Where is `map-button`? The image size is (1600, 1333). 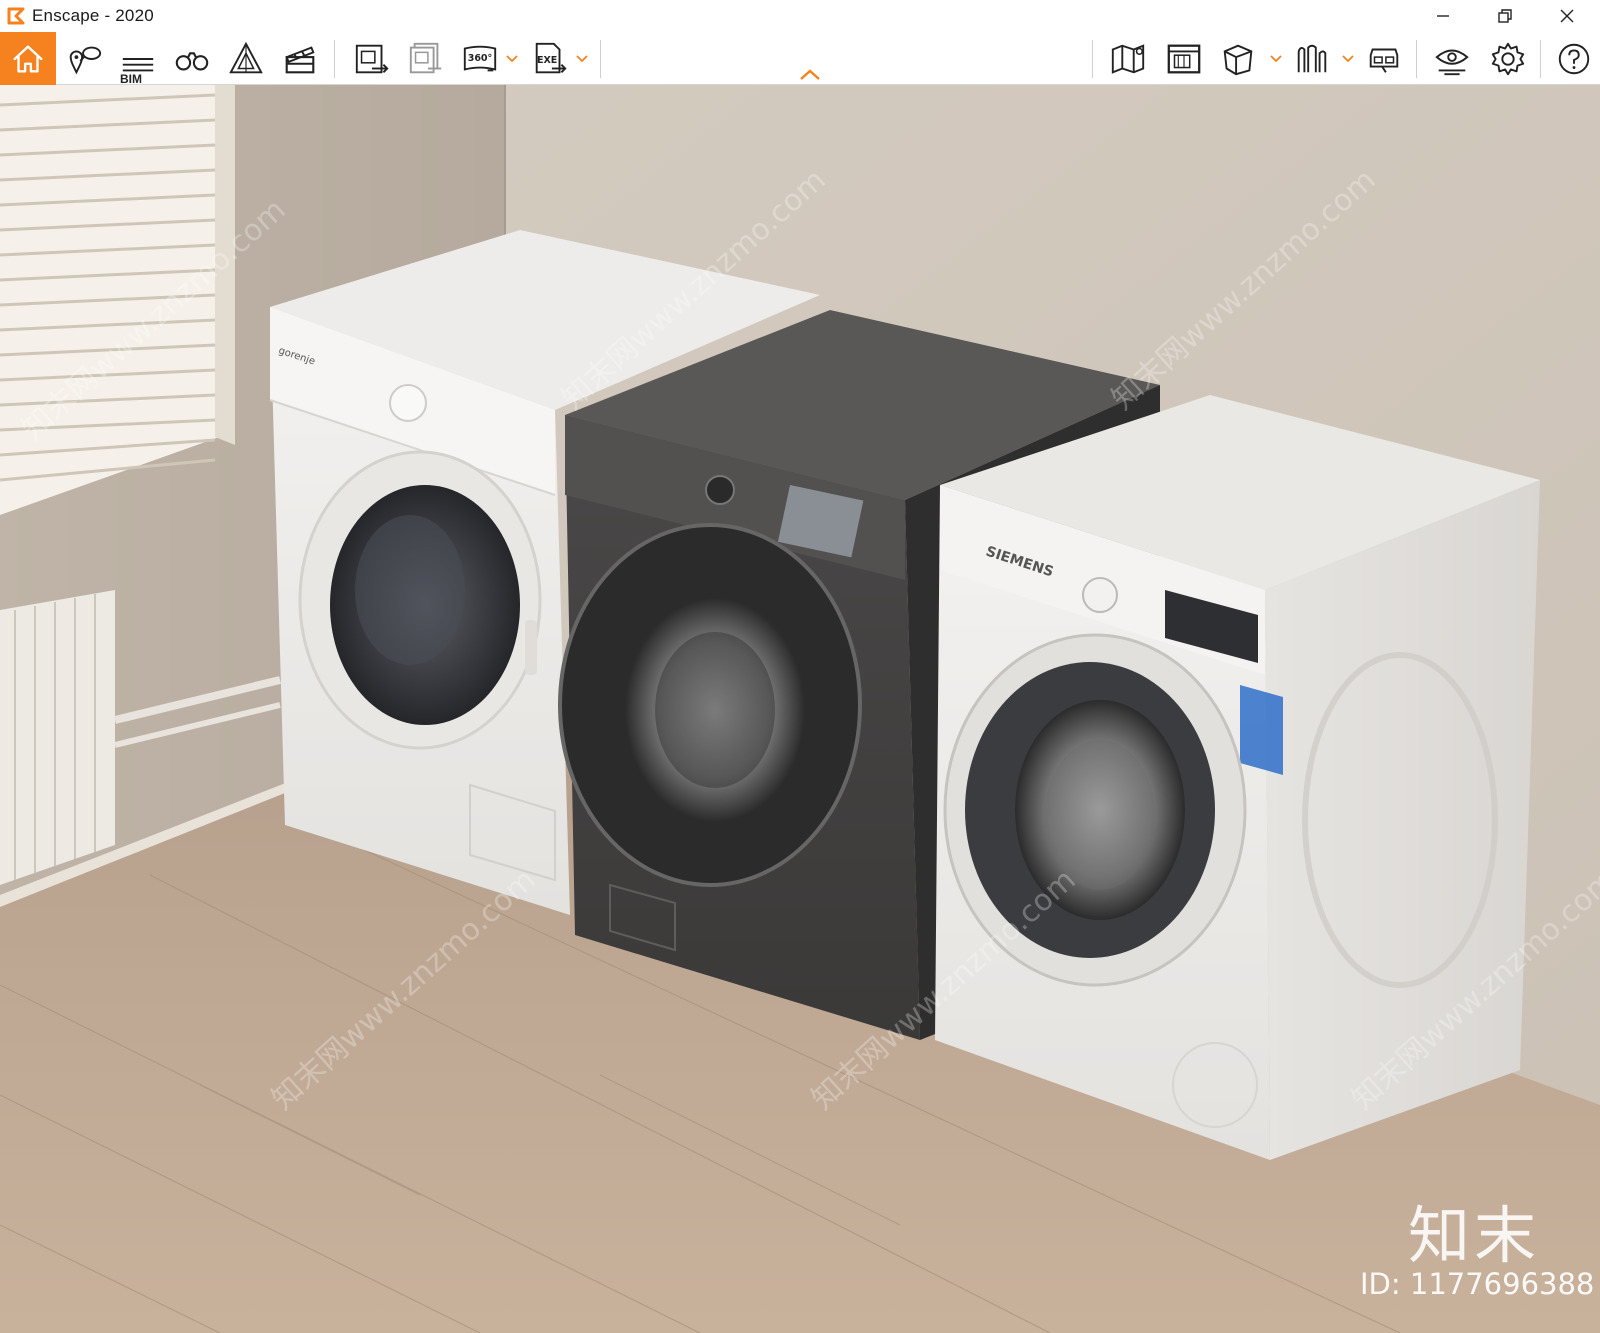
map-button is located at coordinates (1128, 58).